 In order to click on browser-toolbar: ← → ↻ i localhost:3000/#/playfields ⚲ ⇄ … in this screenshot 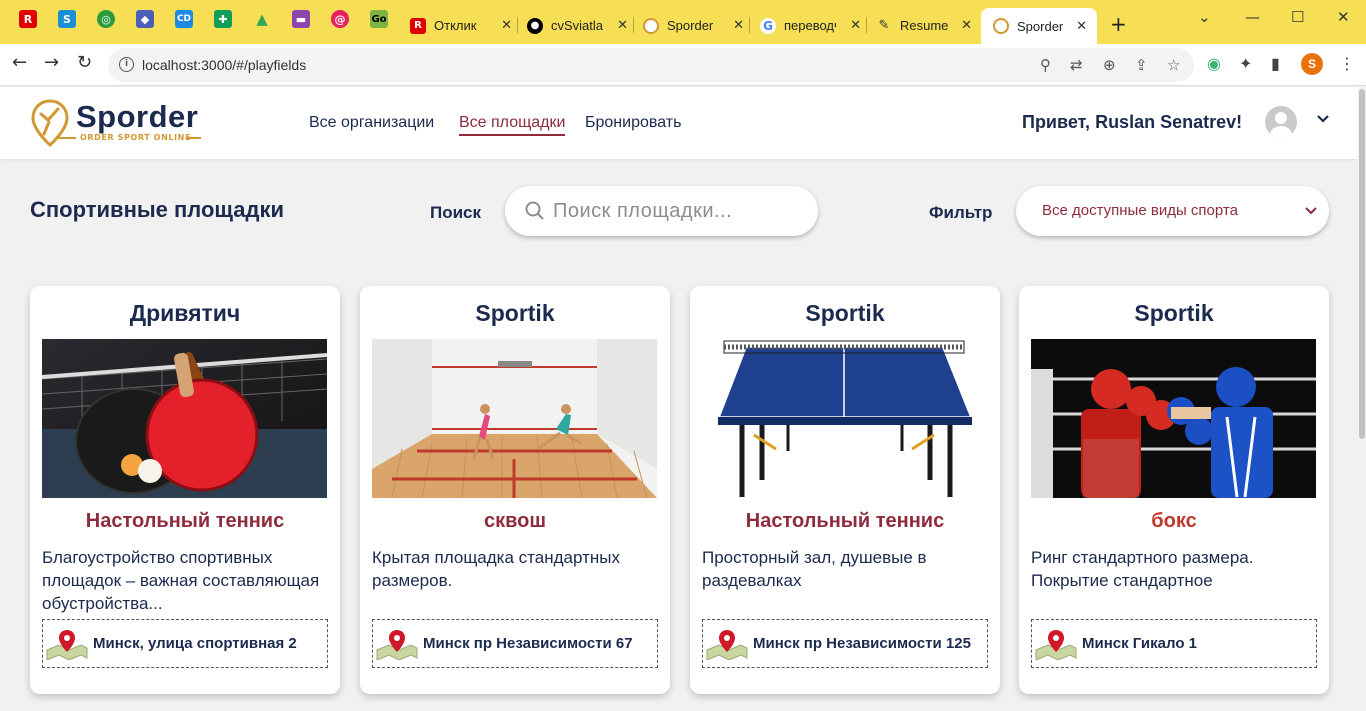, I will do `click(683, 65)`.